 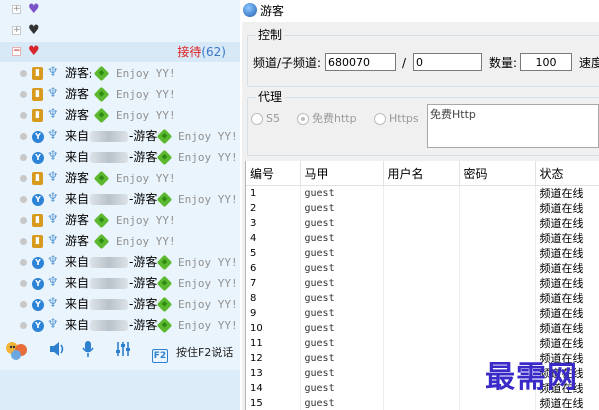 I want to click on proxy-s5-label: S5, so click(x=273, y=119).